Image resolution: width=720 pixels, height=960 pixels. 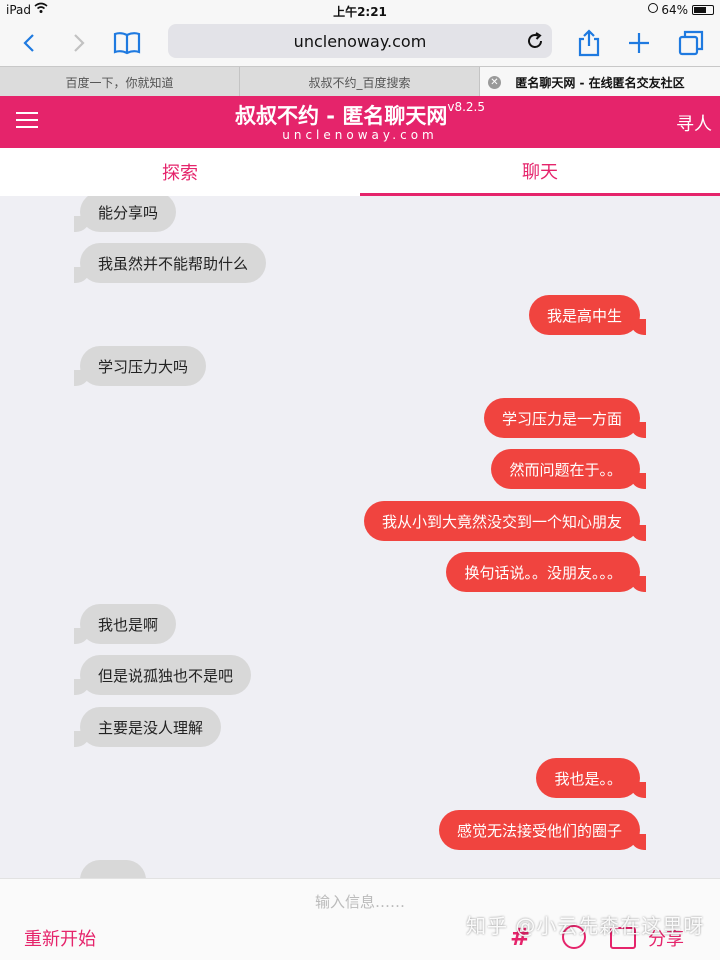 I want to click on bookmarks-button, so click(x=127, y=43).